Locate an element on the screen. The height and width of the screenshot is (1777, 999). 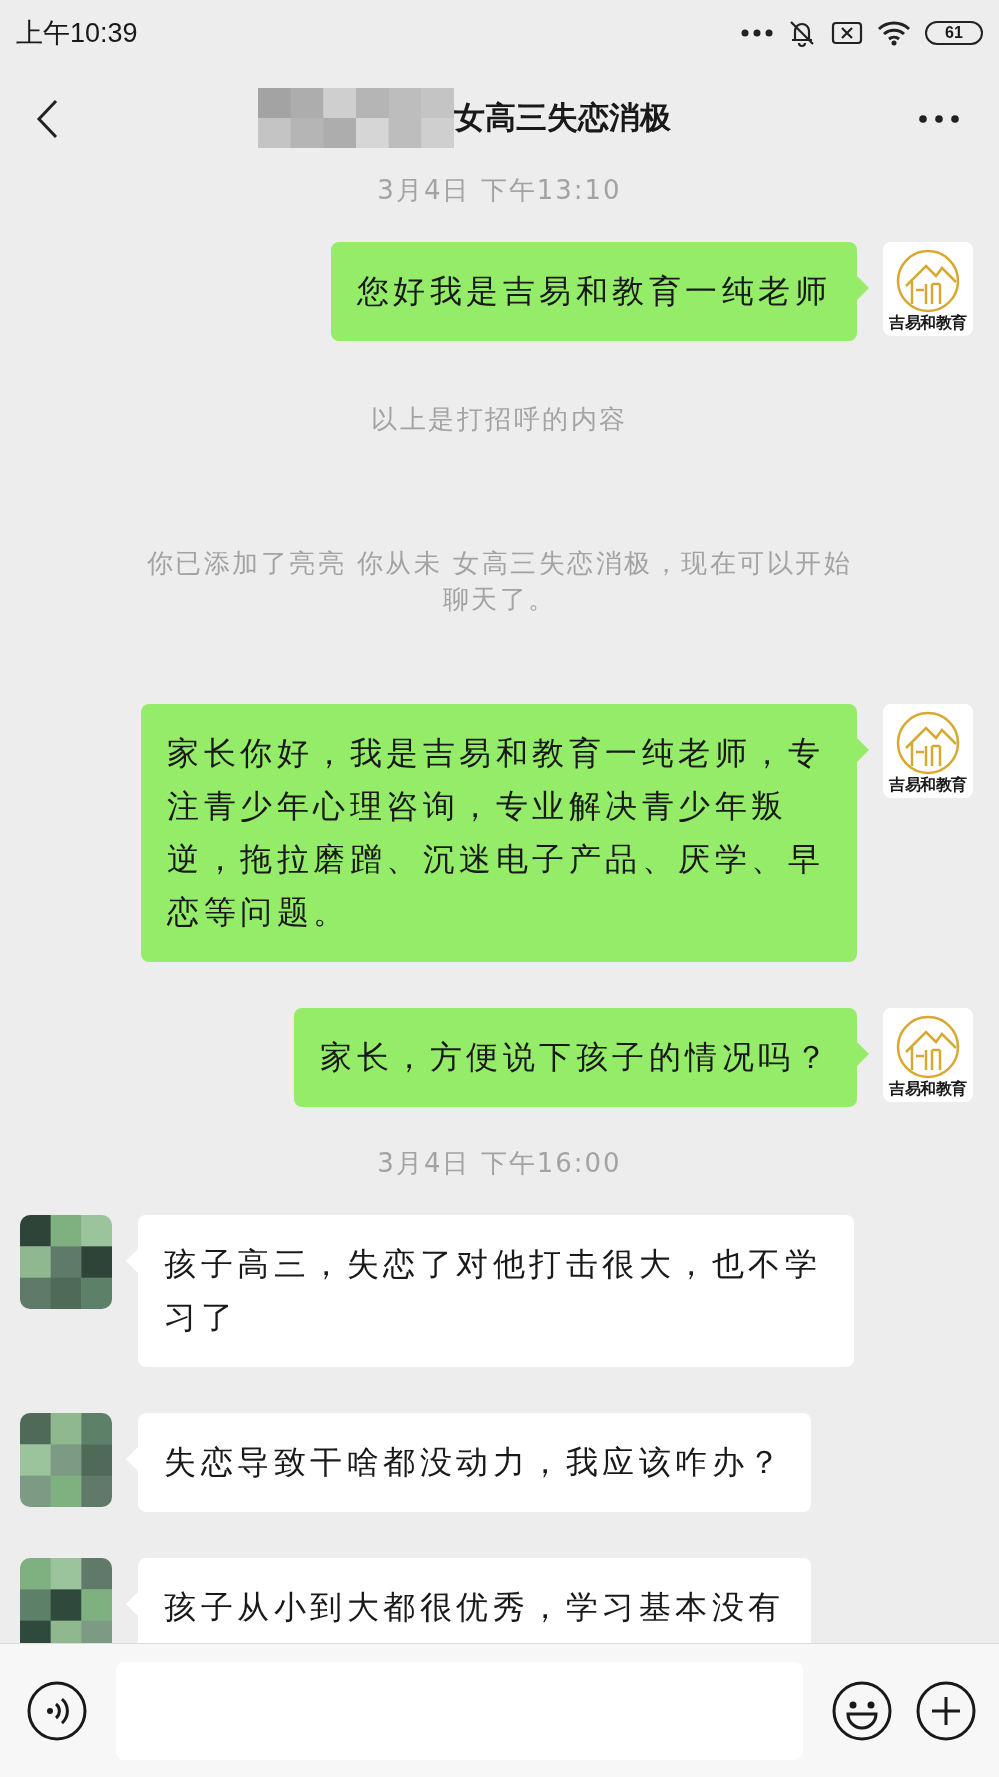
back-icon is located at coordinates (47, 119).